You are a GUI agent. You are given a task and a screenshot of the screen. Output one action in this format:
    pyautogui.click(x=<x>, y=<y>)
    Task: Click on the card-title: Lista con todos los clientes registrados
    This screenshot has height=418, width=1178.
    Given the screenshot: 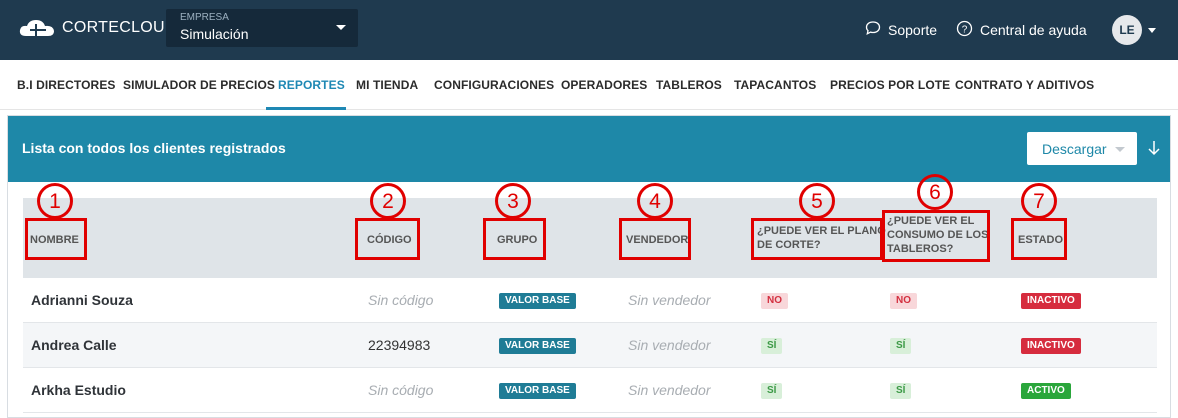 What is the action you would take?
    pyautogui.click(x=154, y=148)
    